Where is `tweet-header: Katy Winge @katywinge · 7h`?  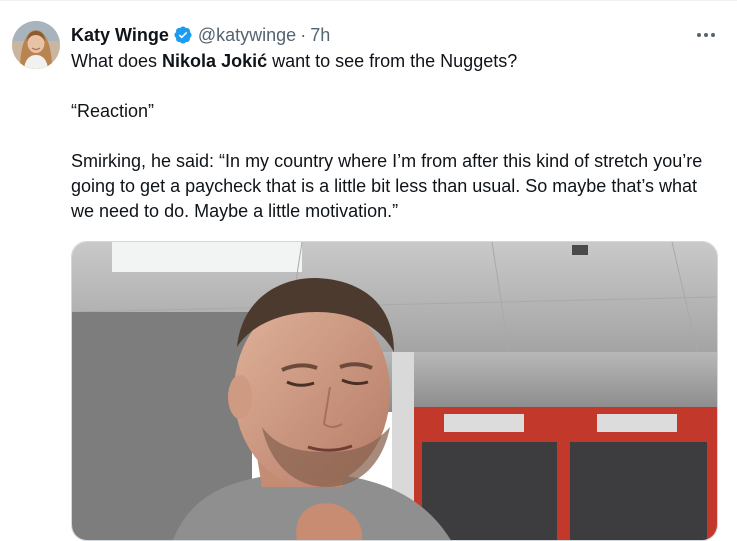 tweet-header: Katy Winge @katywinge · 7h is located at coordinates (200, 35).